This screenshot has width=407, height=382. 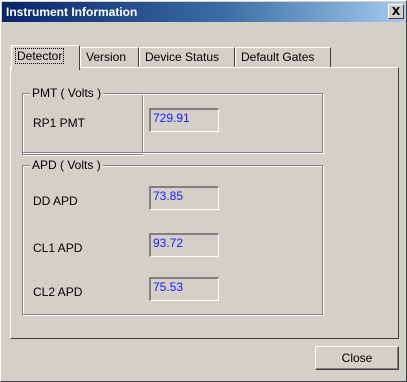 I want to click on cl2-apd-label: CL2 APD, so click(x=58, y=292).